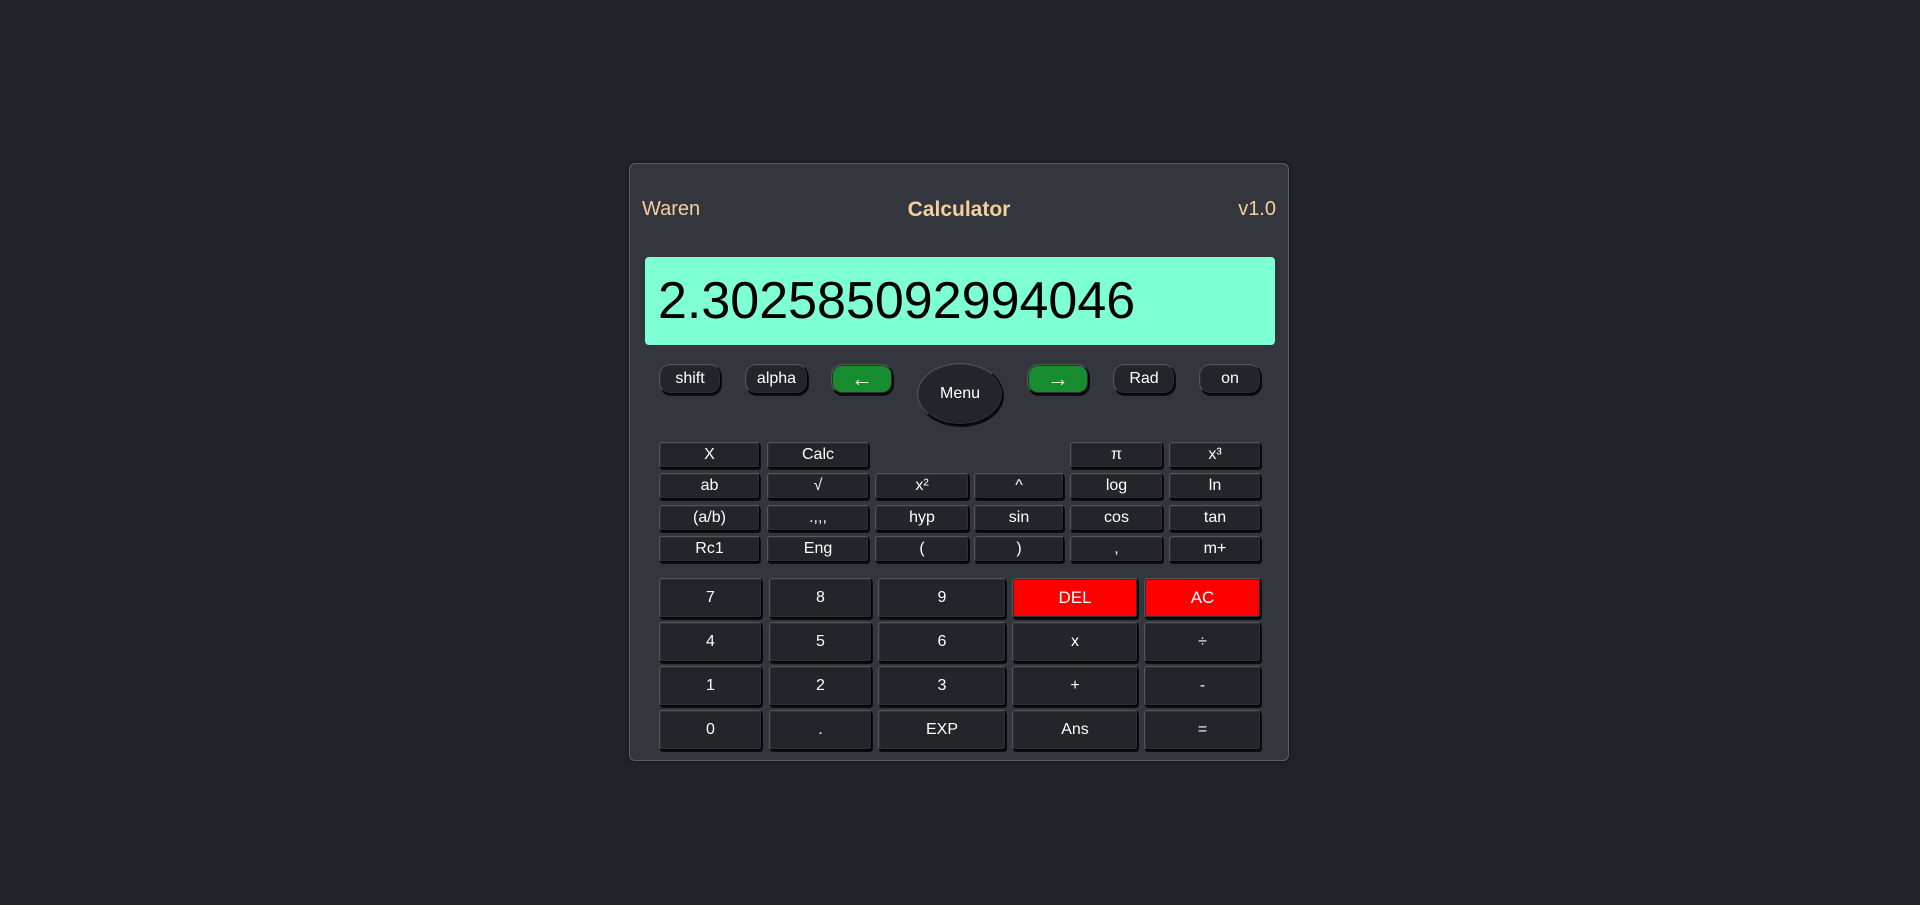 This screenshot has width=1920, height=905. What do you see at coordinates (1215, 455) in the screenshot?
I see `cube-key: x³` at bounding box center [1215, 455].